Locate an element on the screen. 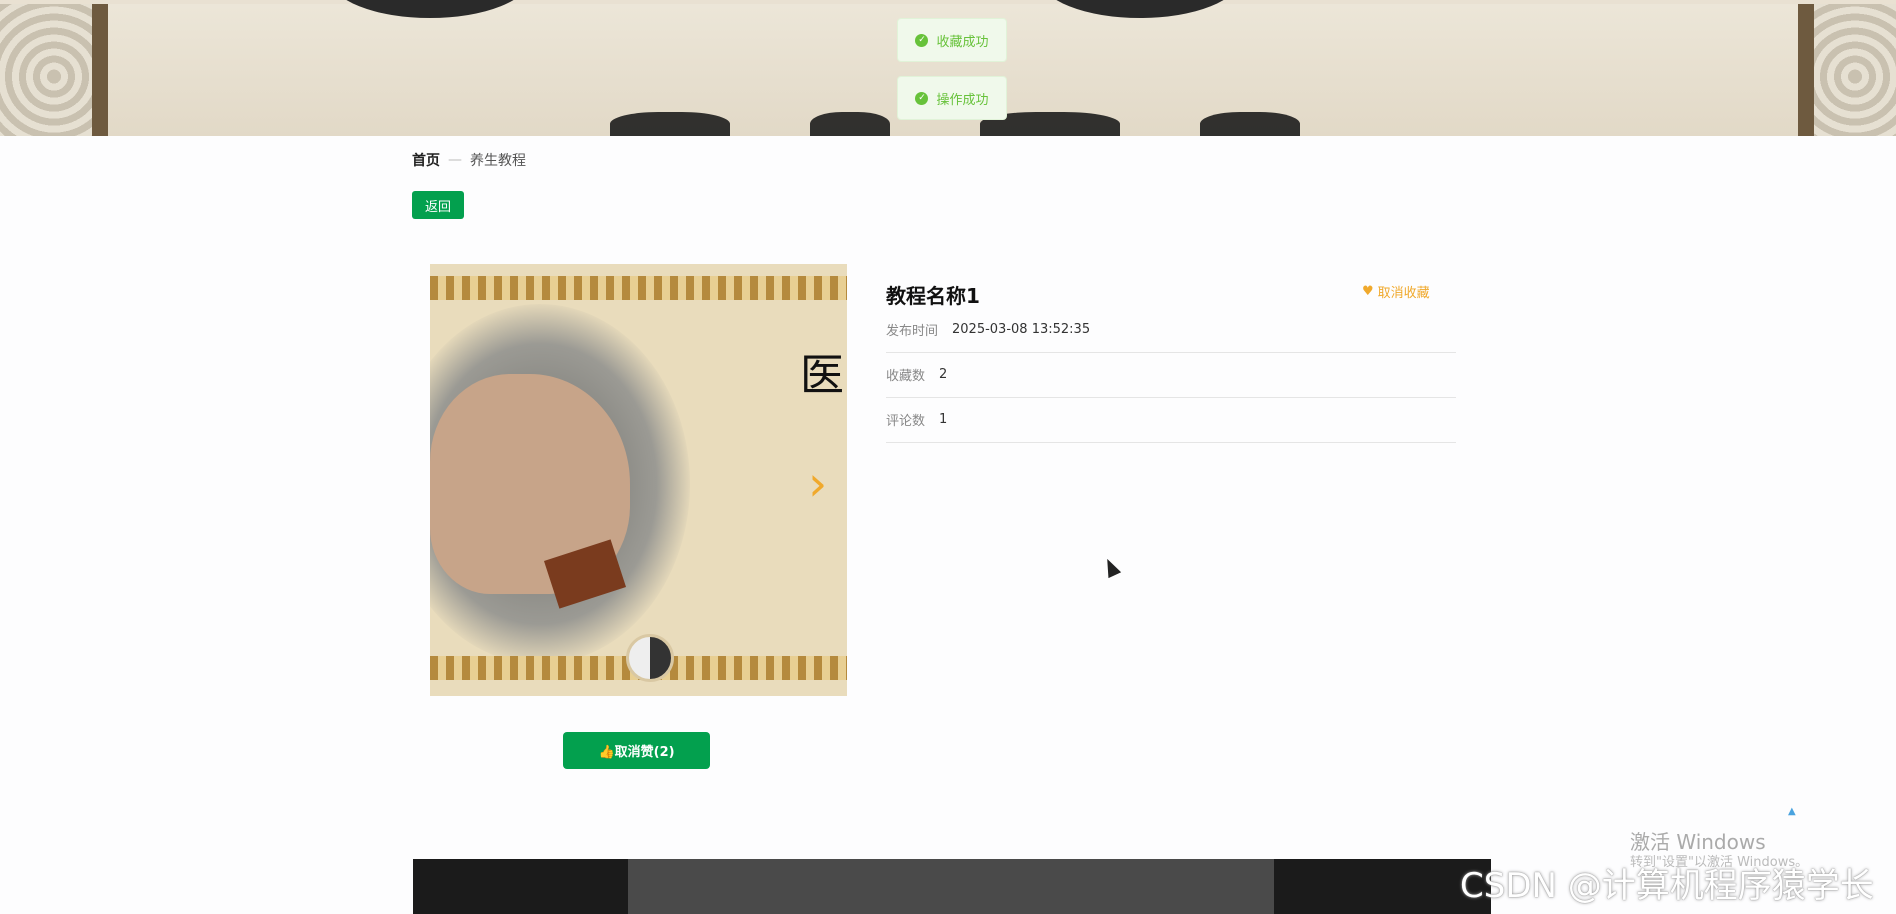 The width and height of the screenshot is (1896, 914). video-player is located at coordinates (952, 886).